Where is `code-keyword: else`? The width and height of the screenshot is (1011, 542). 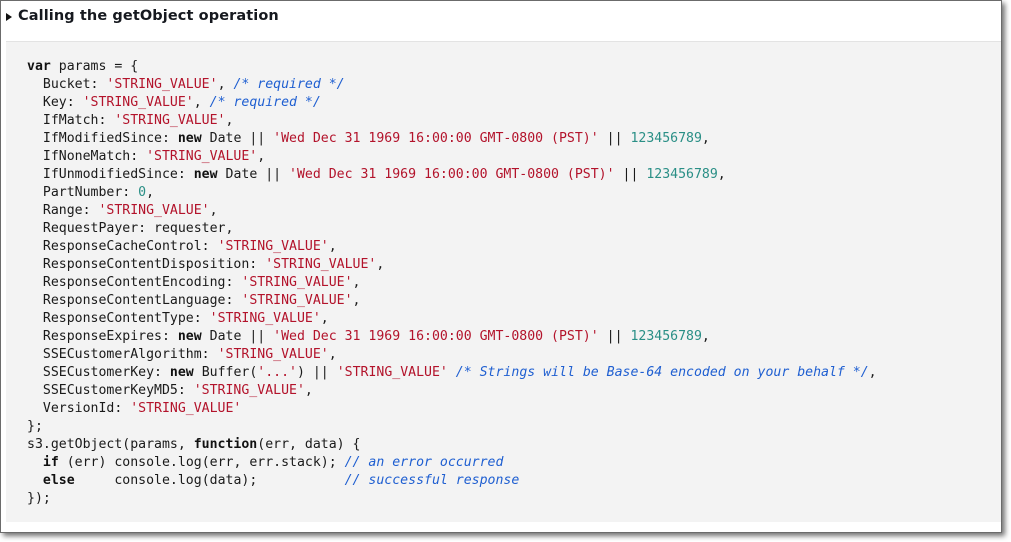 code-keyword: else is located at coordinates (58, 480).